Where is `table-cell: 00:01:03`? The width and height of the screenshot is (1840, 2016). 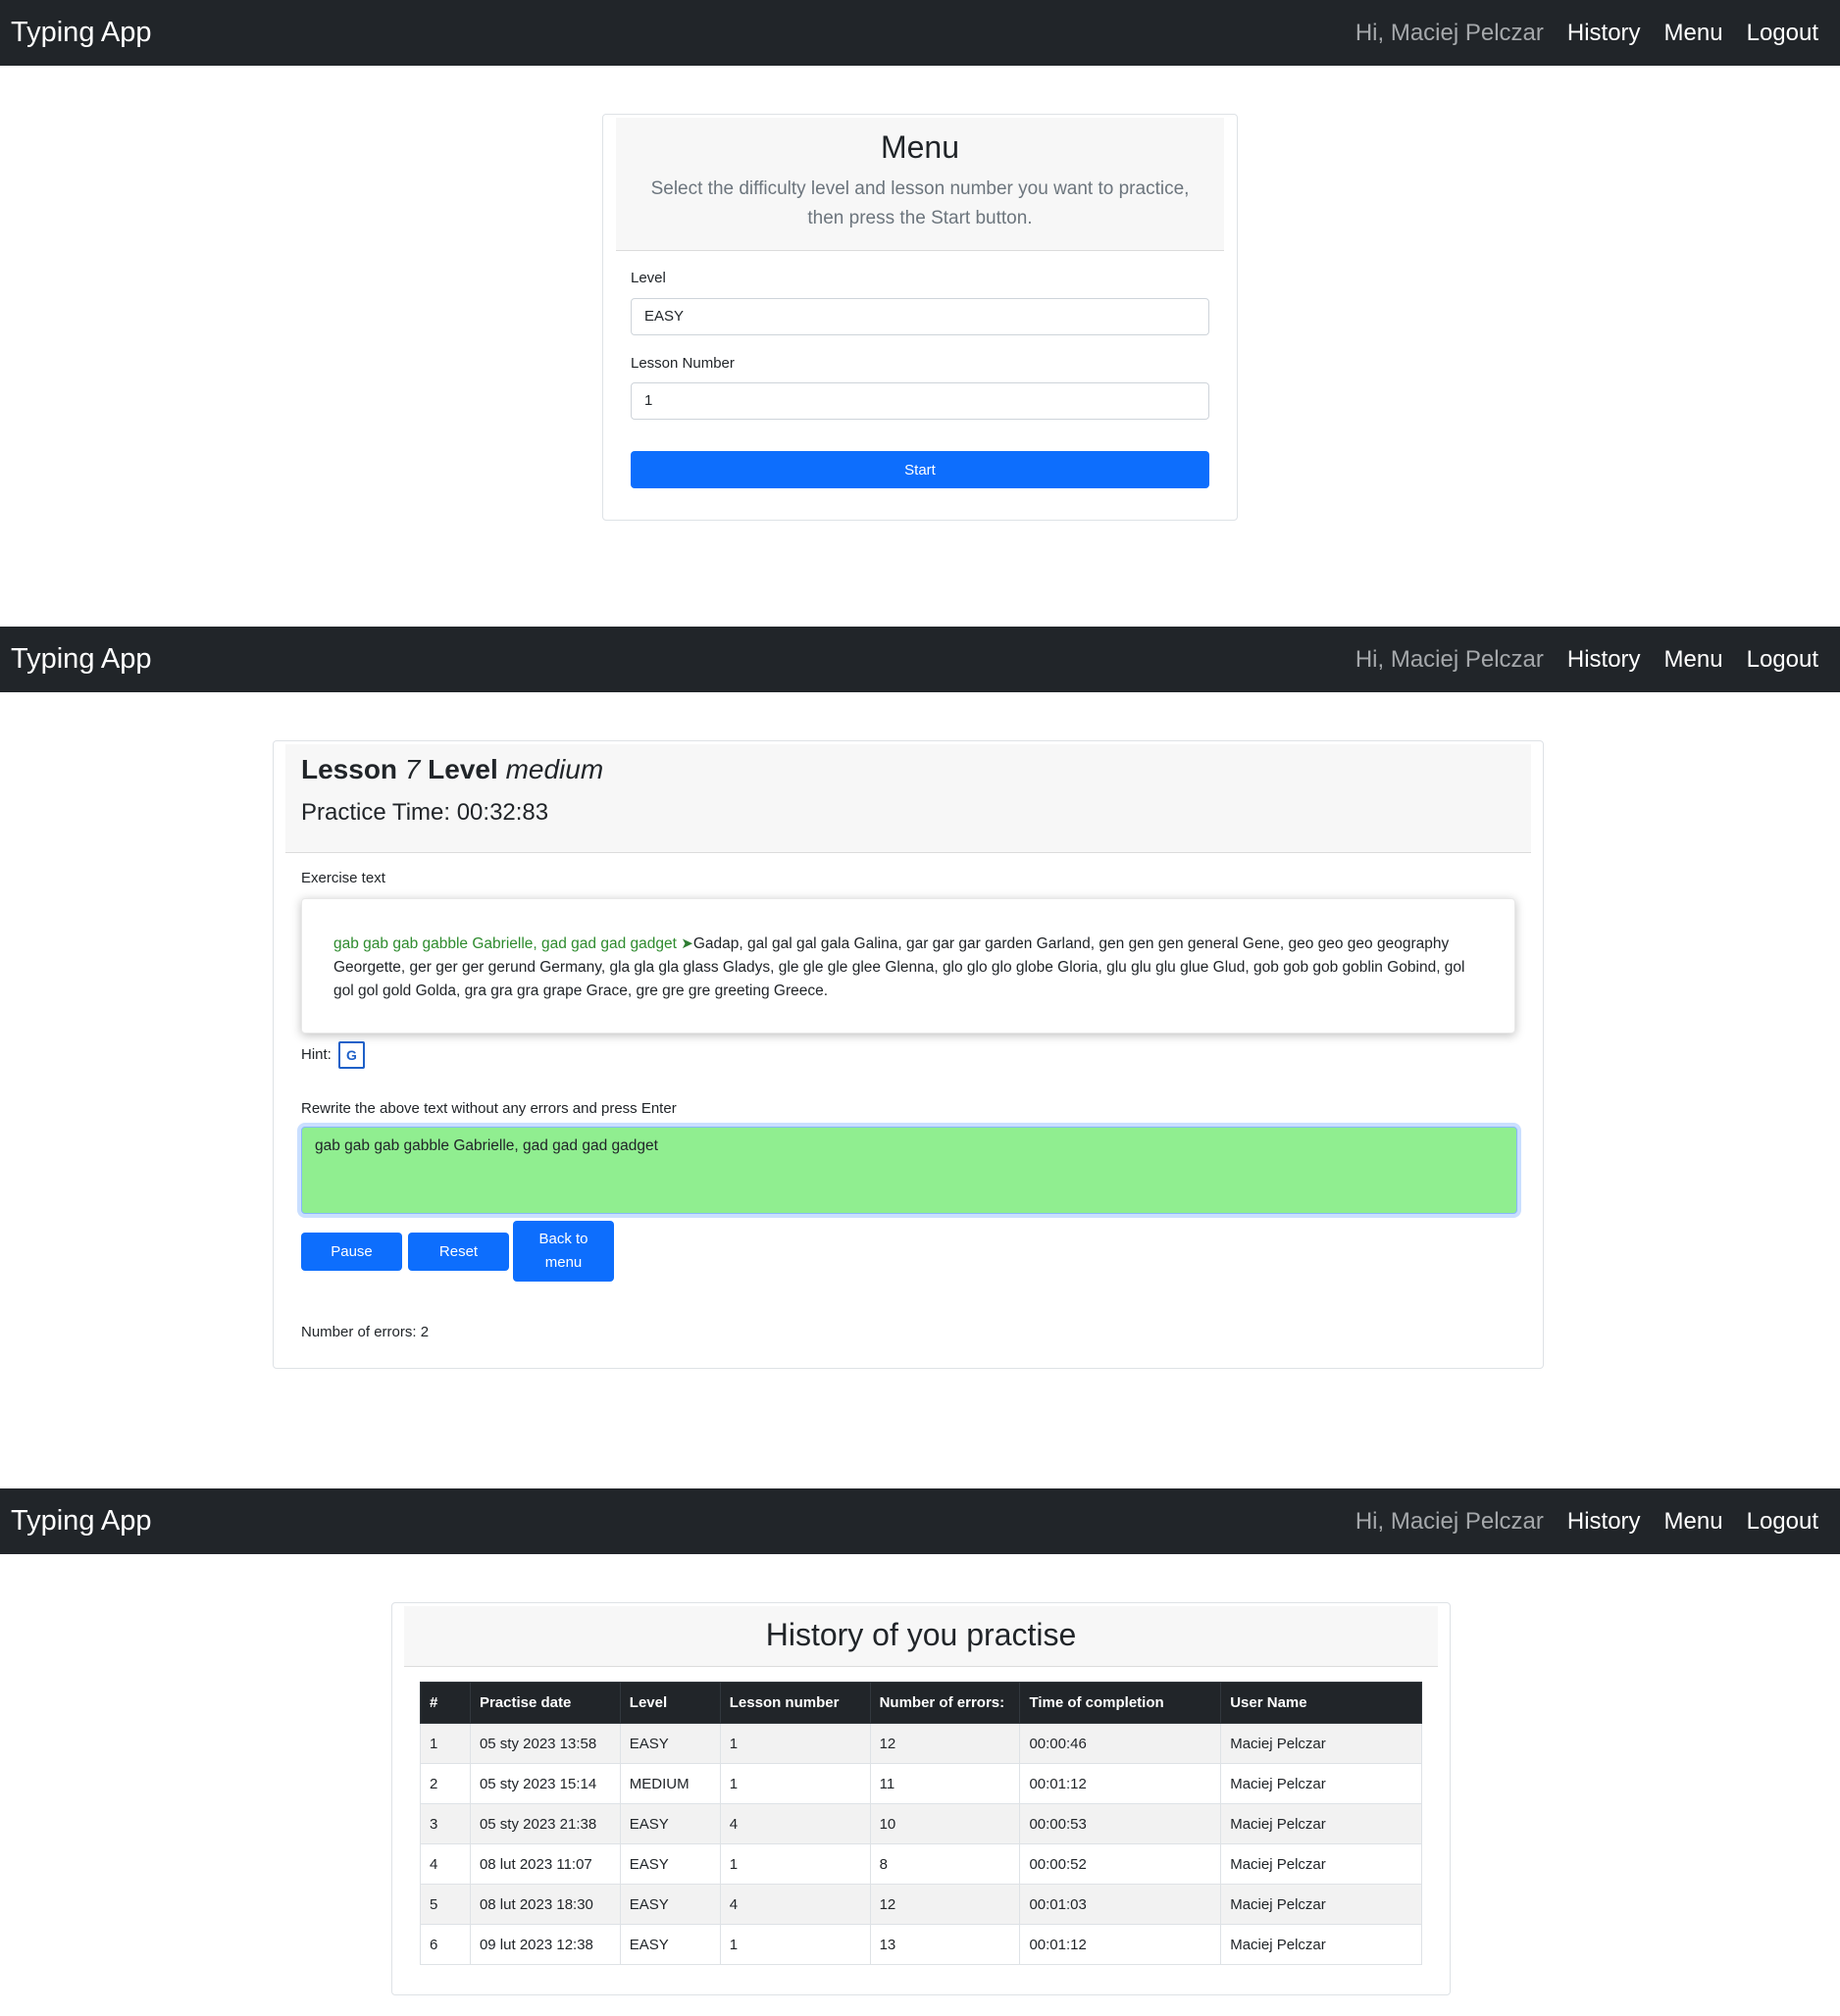
table-cell: 00:01:03 is located at coordinates (1120, 1904).